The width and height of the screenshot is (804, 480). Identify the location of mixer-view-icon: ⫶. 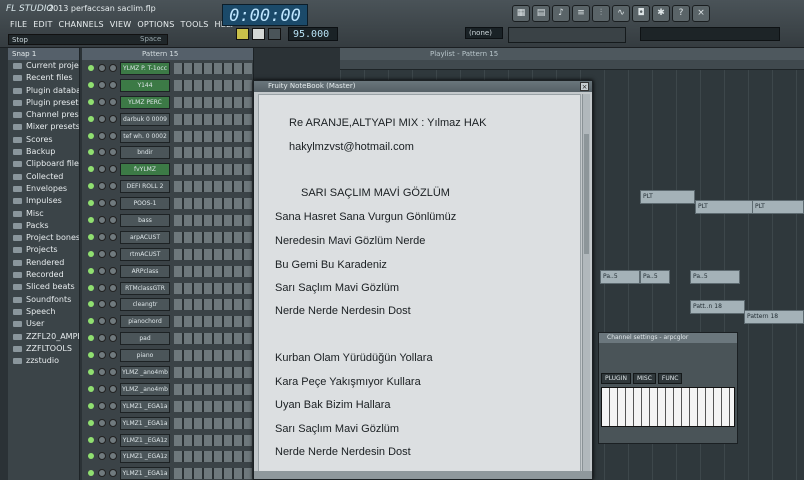
(601, 13).